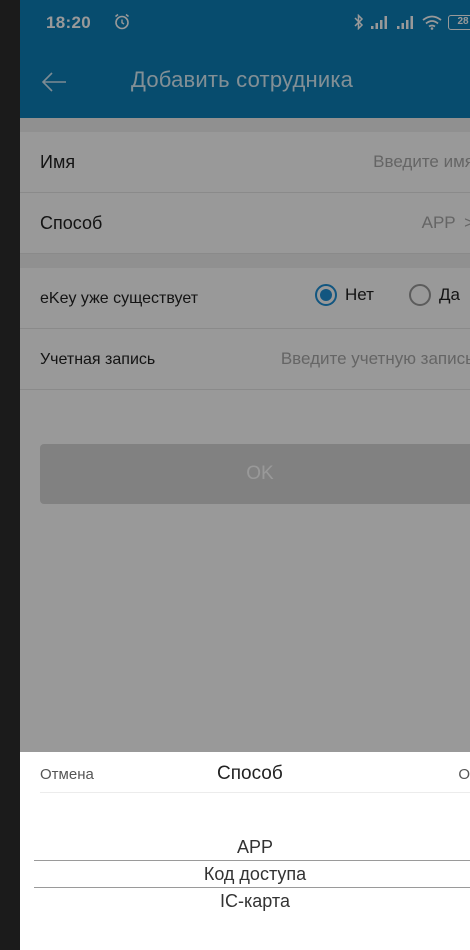  Describe the element at coordinates (250, 773) in the screenshot. I see `picker-title: Способ` at that location.